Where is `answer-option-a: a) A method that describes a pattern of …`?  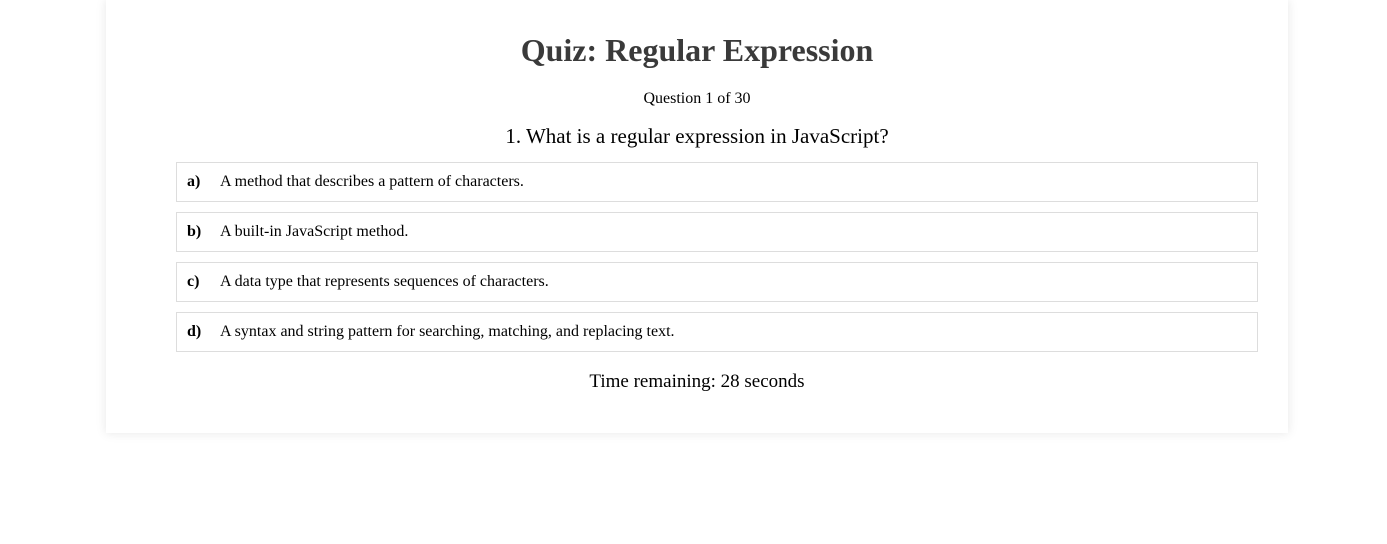 answer-option-a: a) A method that describes a pattern of … is located at coordinates (717, 182).